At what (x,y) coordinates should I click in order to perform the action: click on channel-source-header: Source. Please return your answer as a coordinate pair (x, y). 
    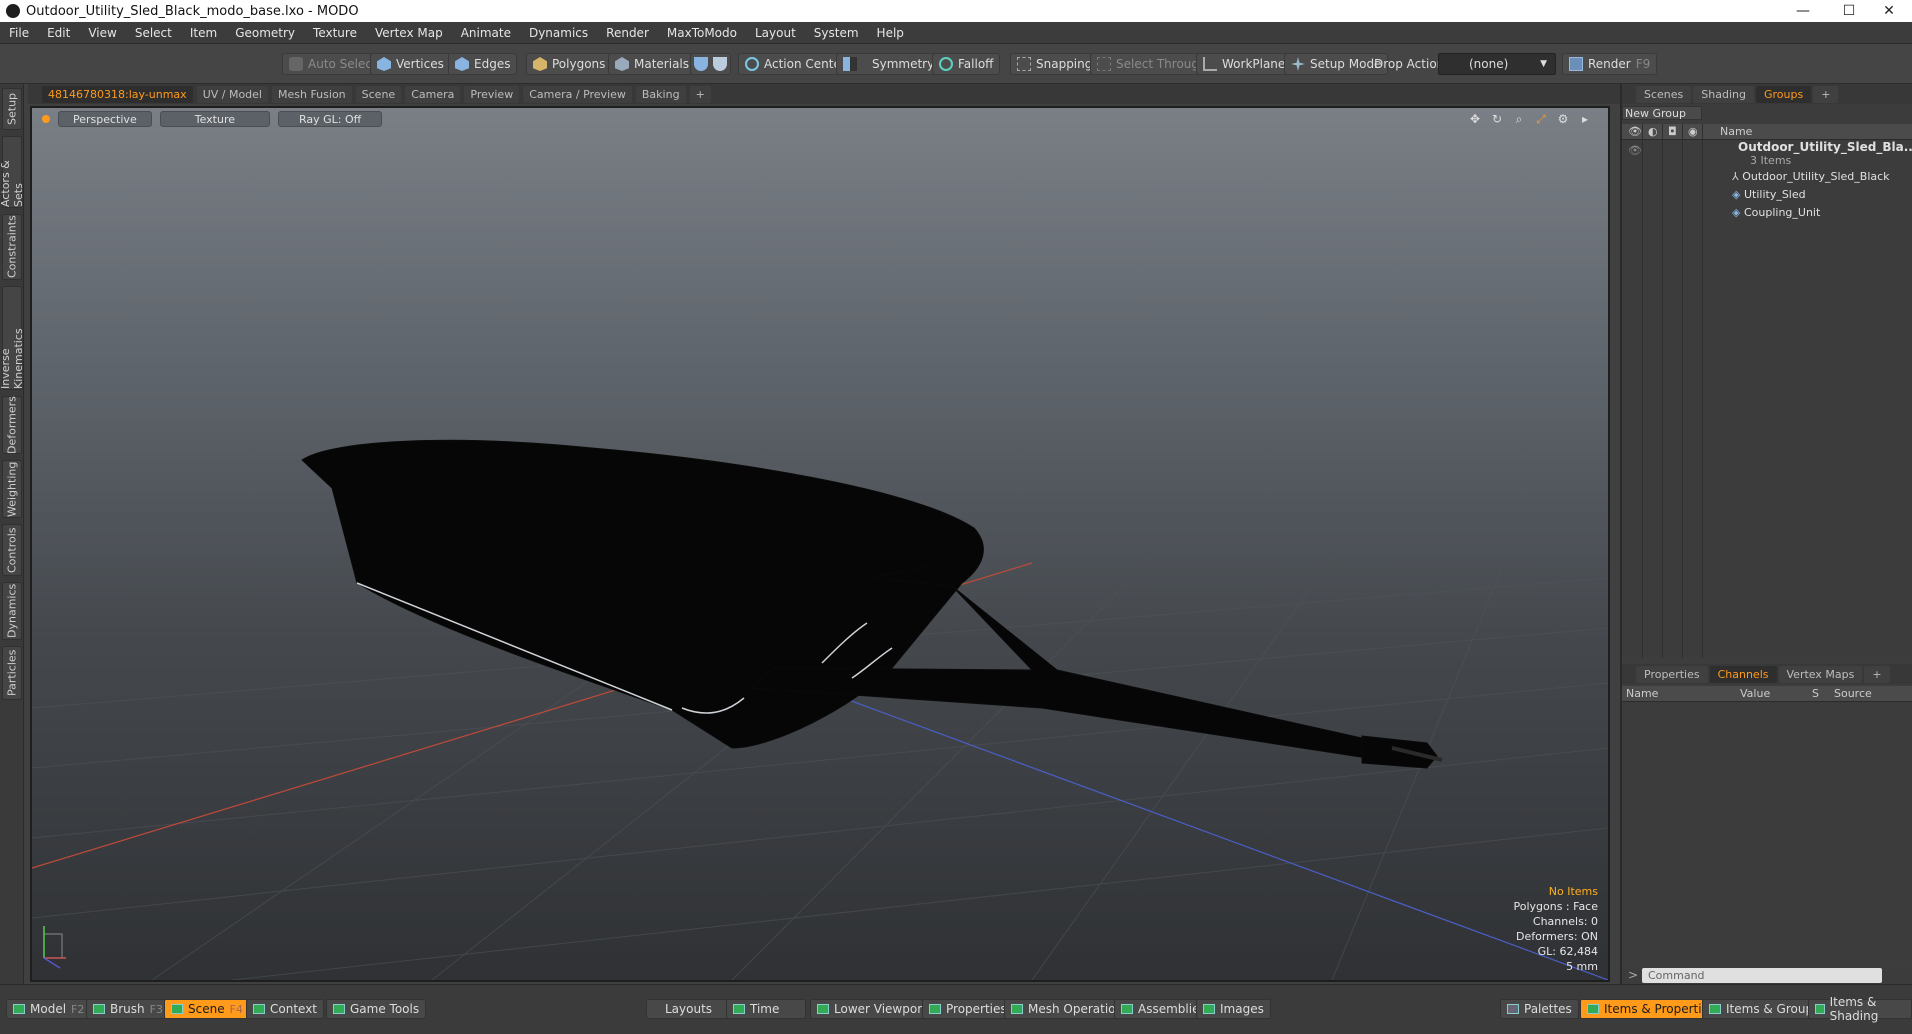
    Looking at the image, I should click on (1853, 693).